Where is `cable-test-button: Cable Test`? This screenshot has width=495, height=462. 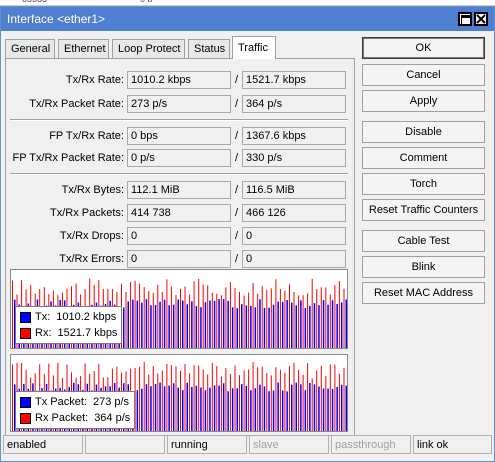
cable-test-button: Cable Test is located at coordinates (423, 241).